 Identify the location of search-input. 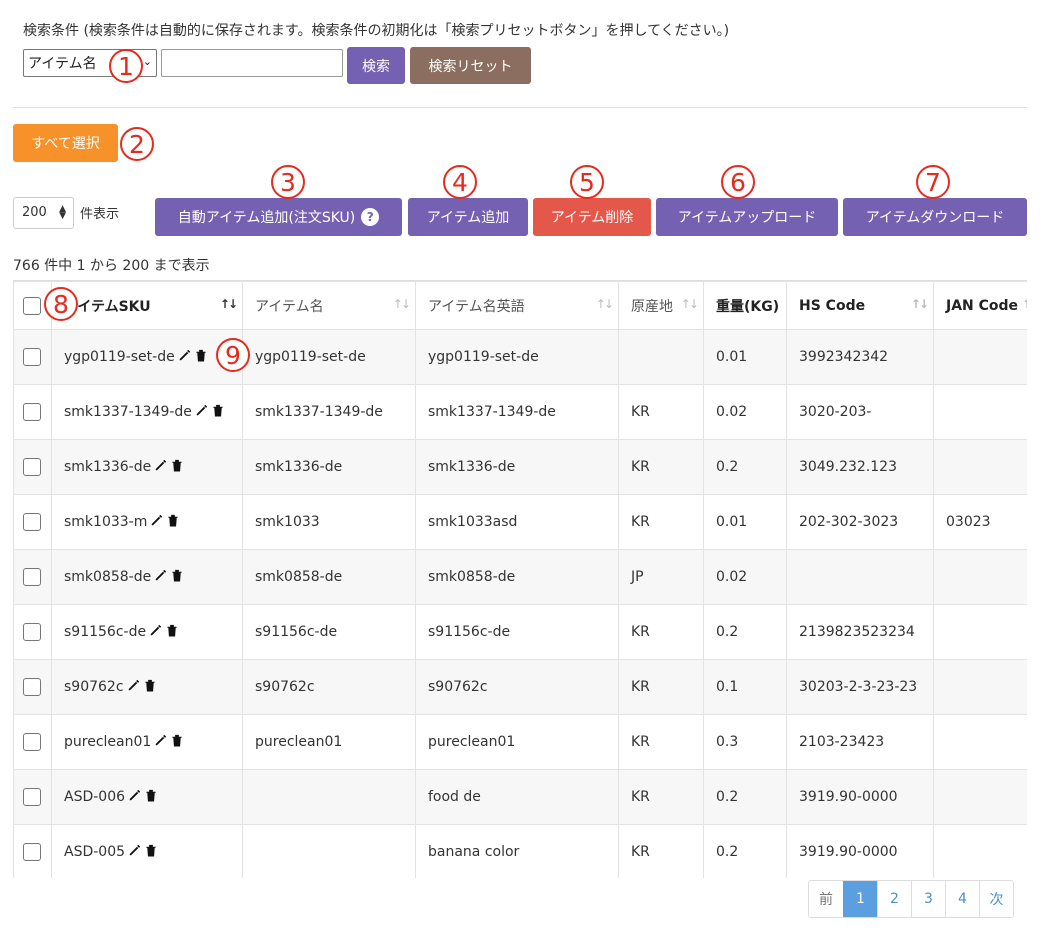
(252, 63).